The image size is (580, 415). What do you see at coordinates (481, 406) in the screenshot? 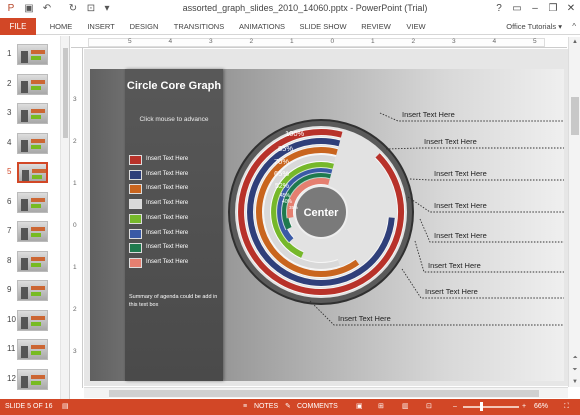
I see `zoom-slider-thumb` at bounding box center [481, 406].